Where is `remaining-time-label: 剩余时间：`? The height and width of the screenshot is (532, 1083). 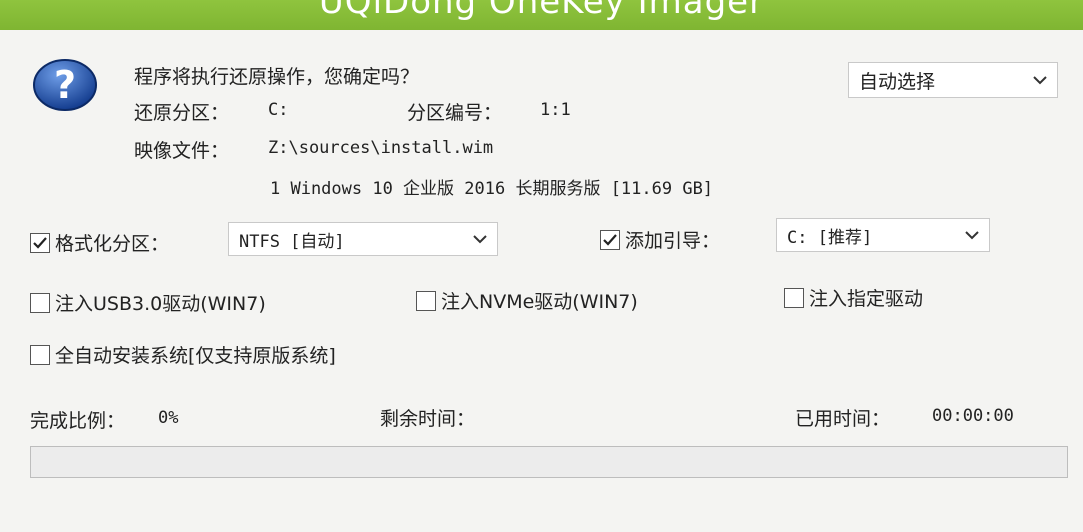
remaining-time-label: 剩余时间： is located at coordinates (428, 419).